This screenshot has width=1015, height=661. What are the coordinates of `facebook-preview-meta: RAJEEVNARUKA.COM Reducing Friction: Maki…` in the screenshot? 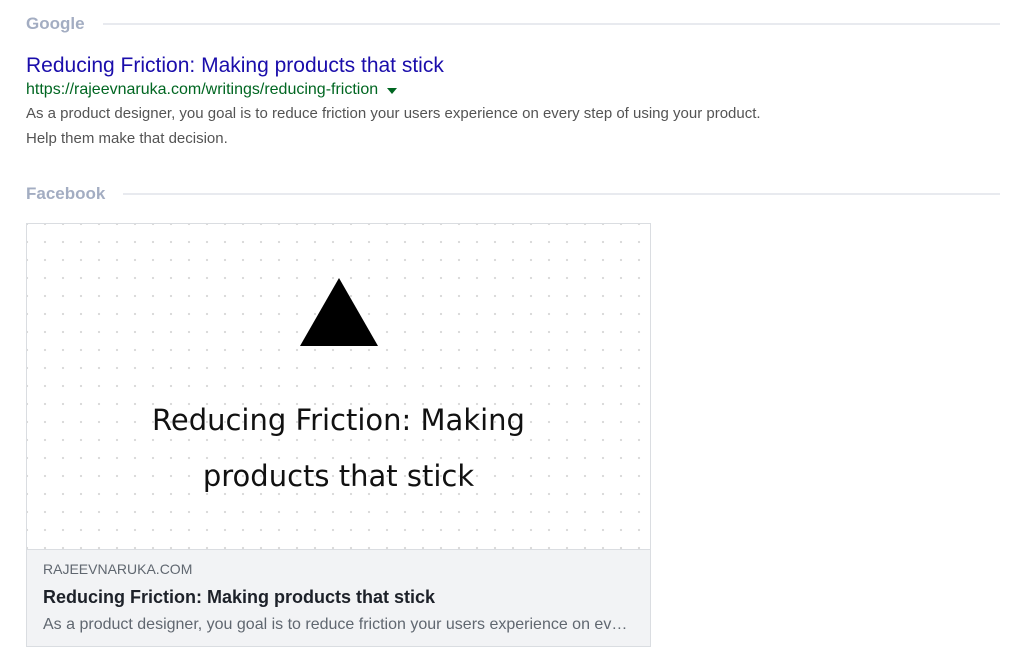 It's located at (338, 598).